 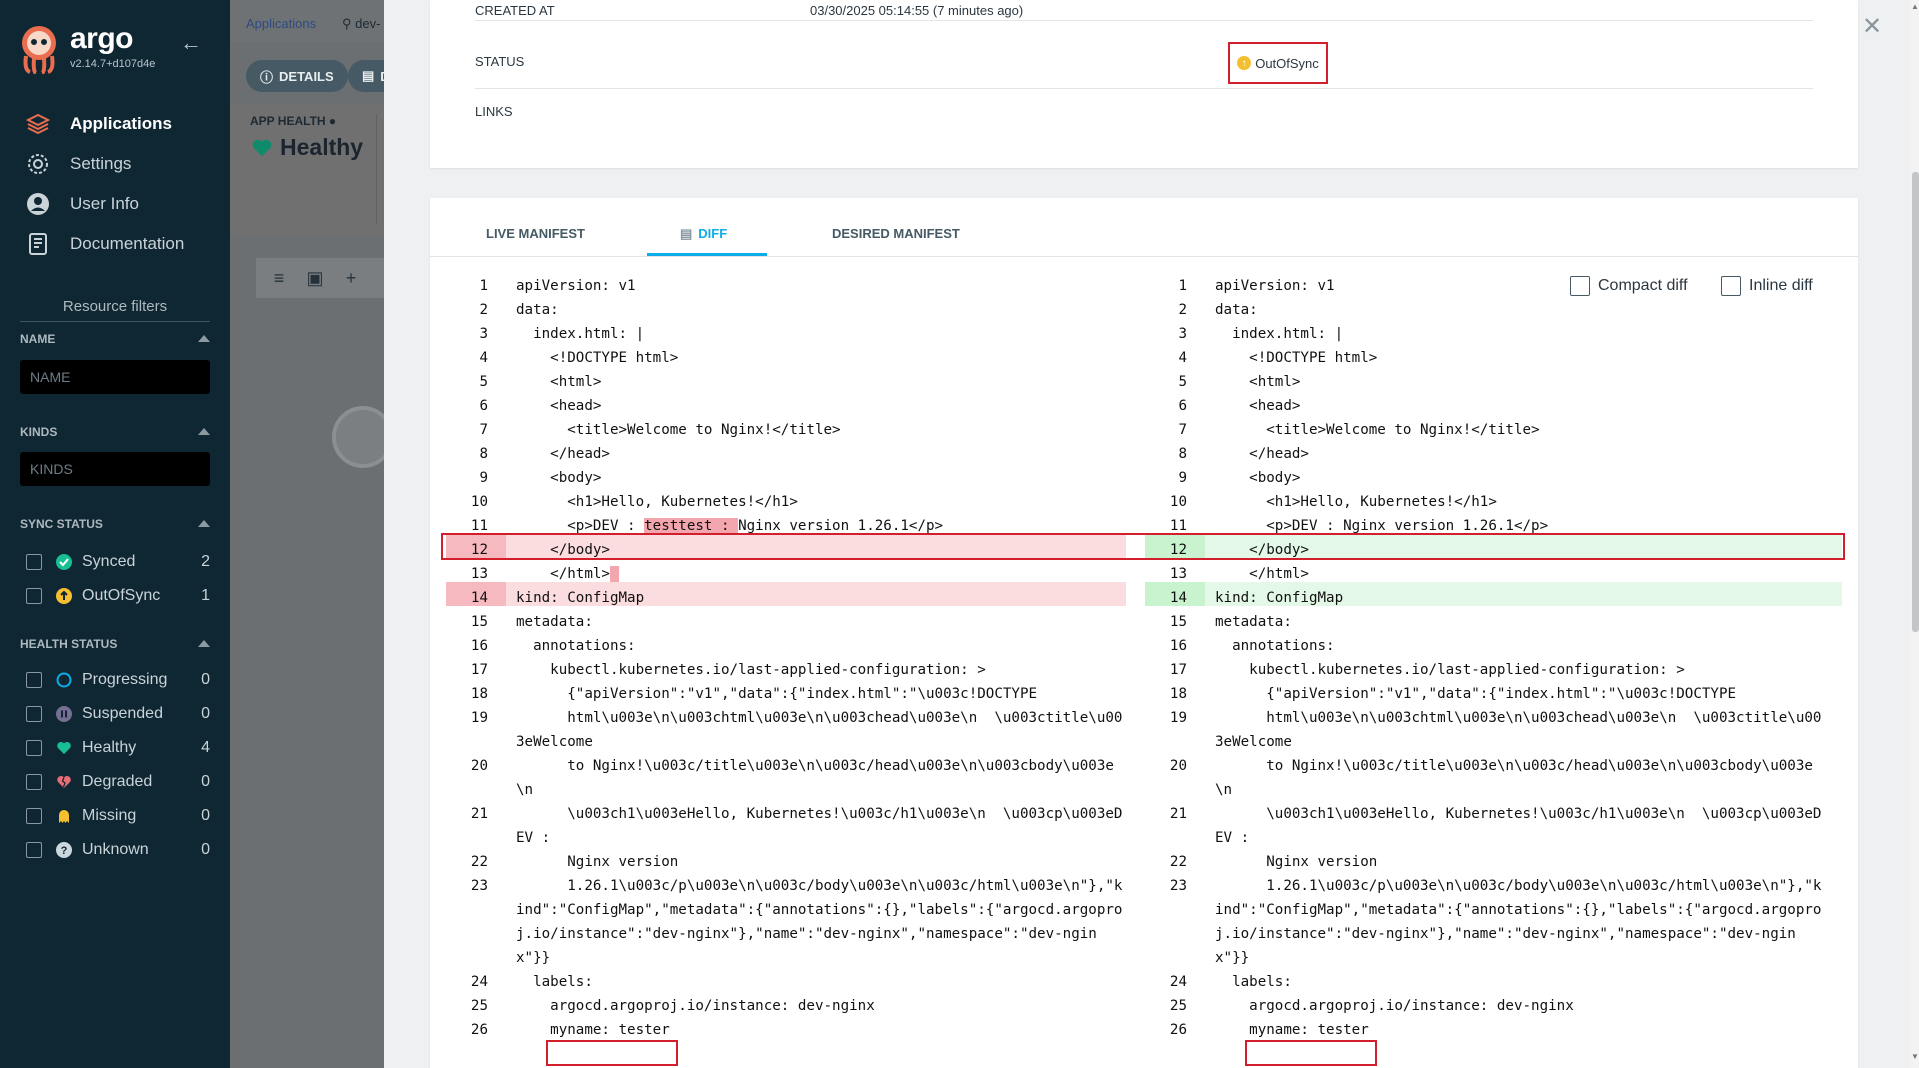 I want to click on code-line: x"}}, so click(x=533, y=958).